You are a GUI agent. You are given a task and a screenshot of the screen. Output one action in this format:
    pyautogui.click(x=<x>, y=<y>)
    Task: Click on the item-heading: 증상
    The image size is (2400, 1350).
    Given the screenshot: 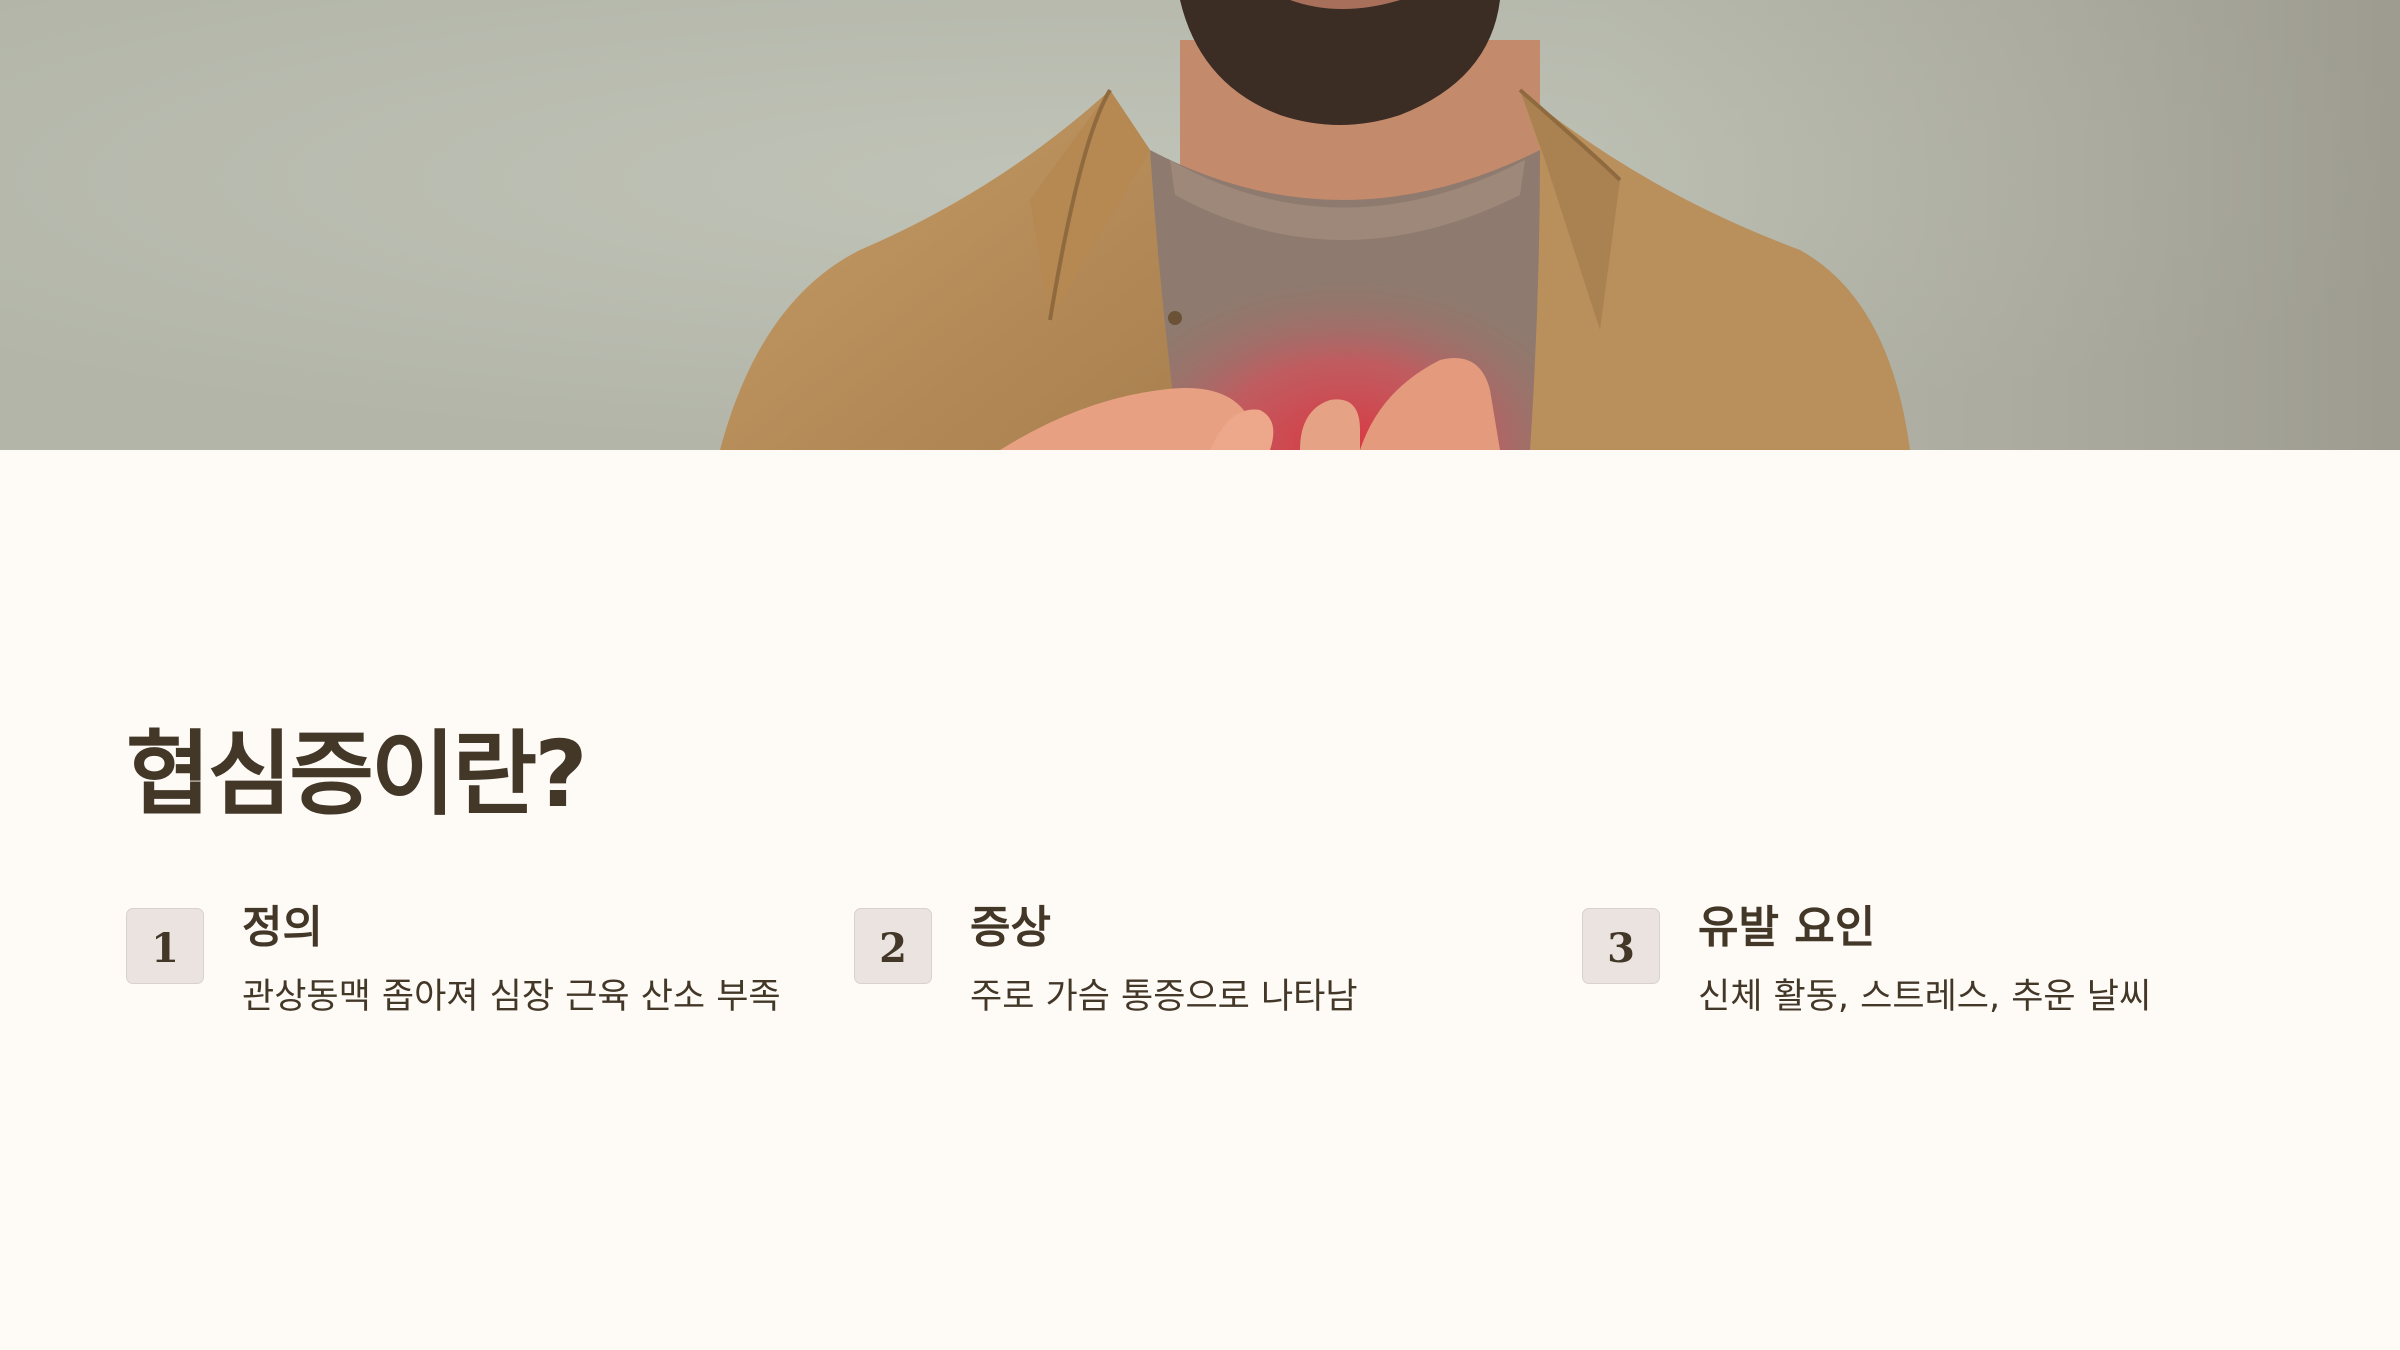 What is the action you would take?
    pyautogui.click(x=1010, y=927)
    